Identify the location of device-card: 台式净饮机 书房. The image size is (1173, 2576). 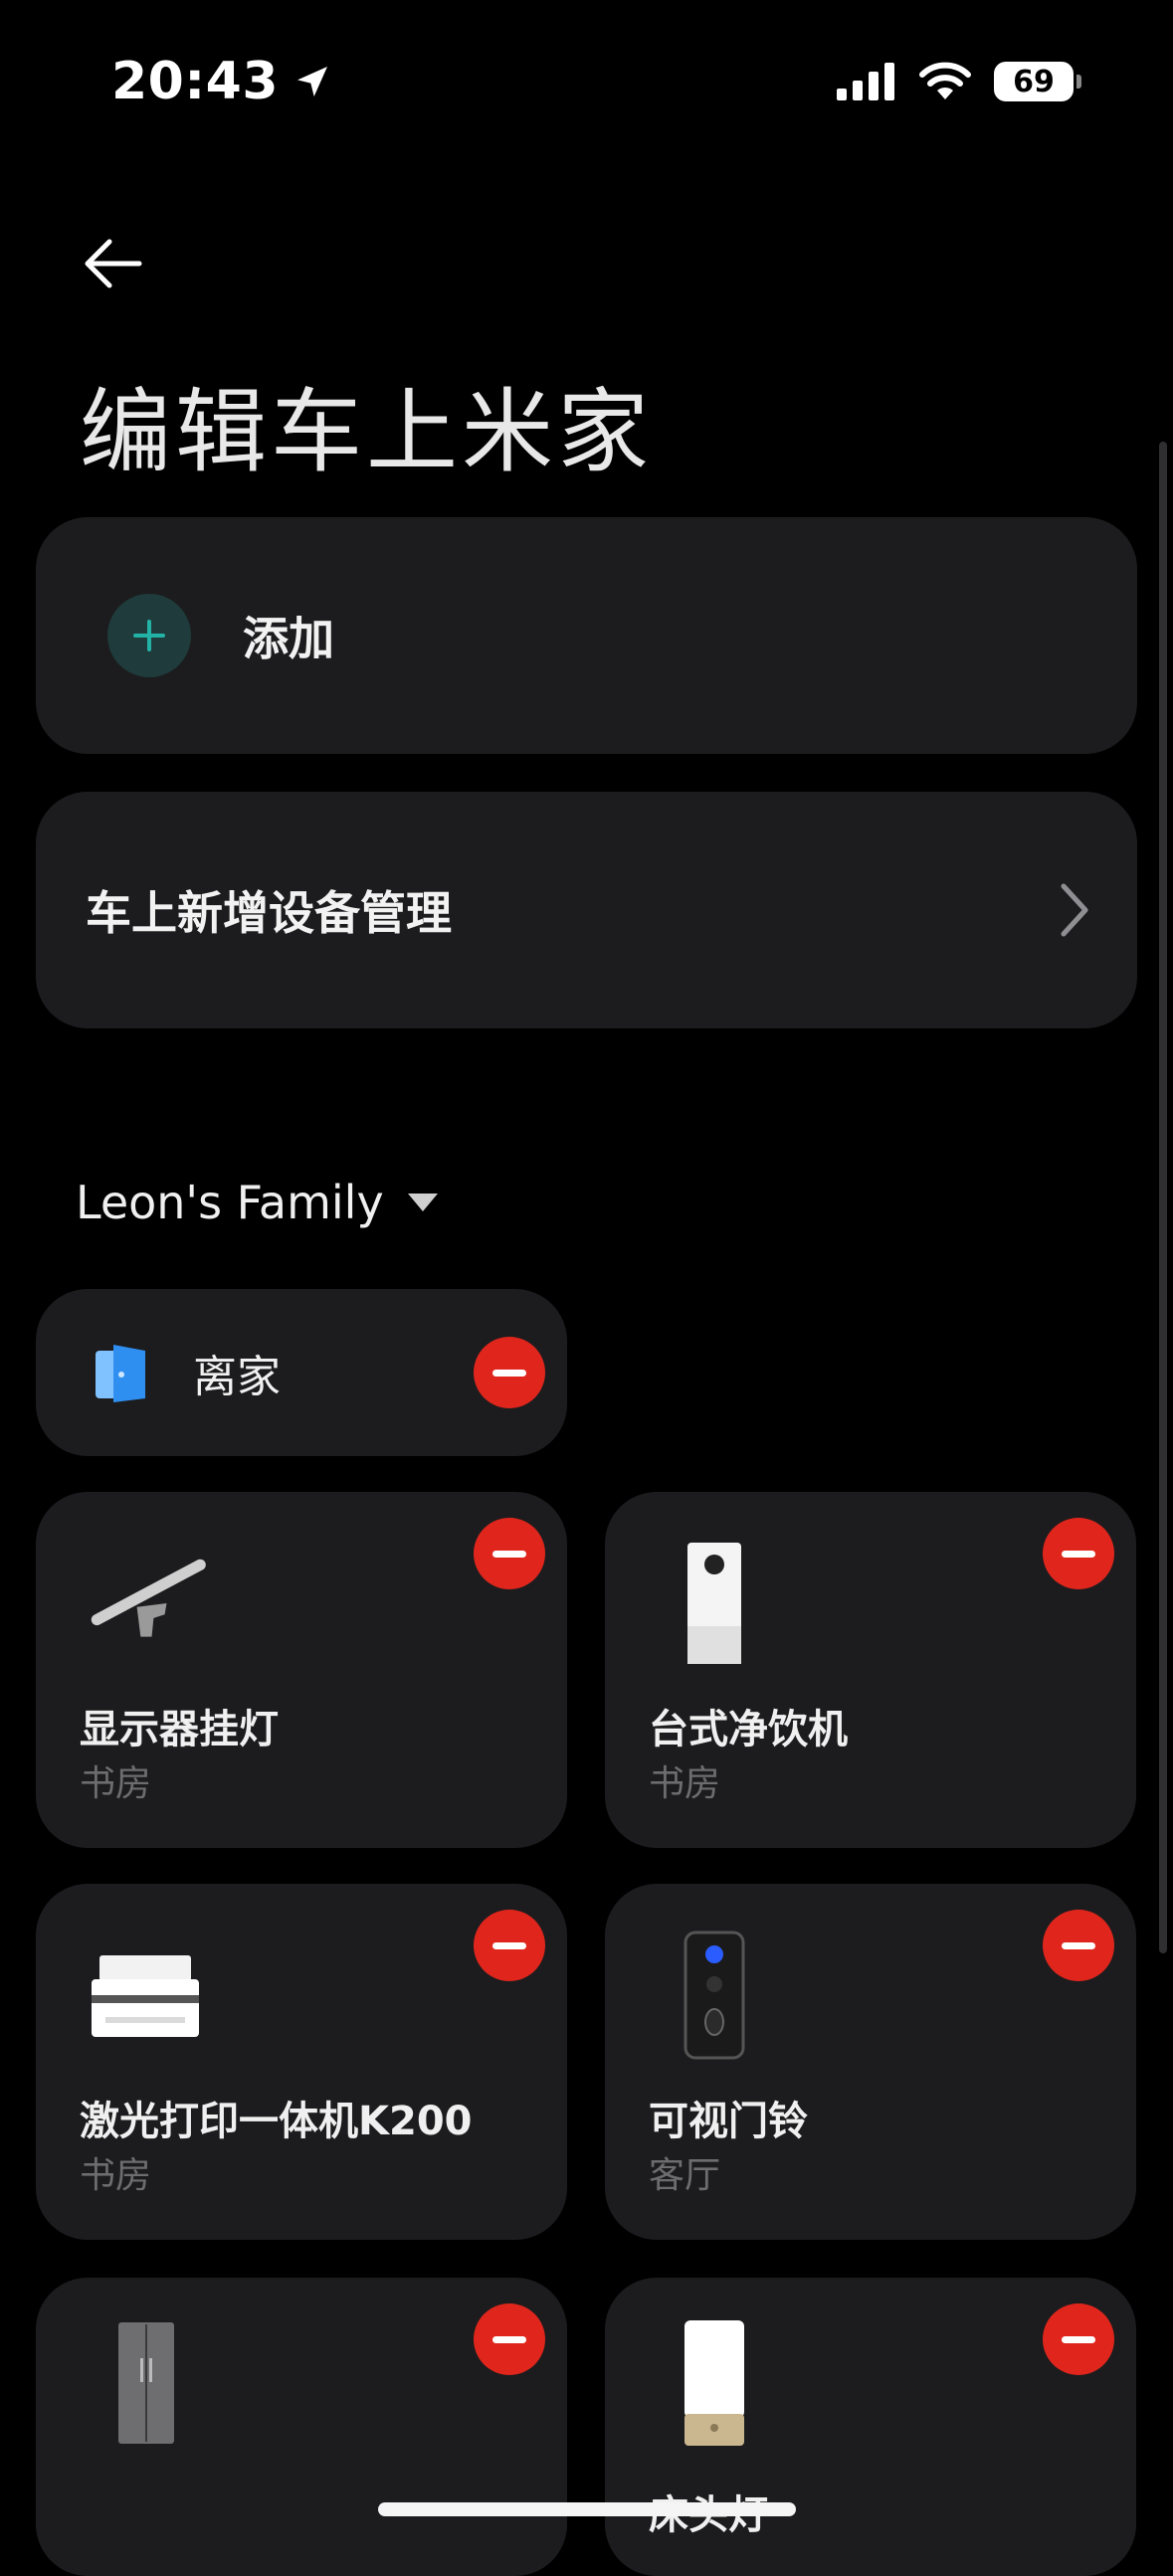
(870, 1670).